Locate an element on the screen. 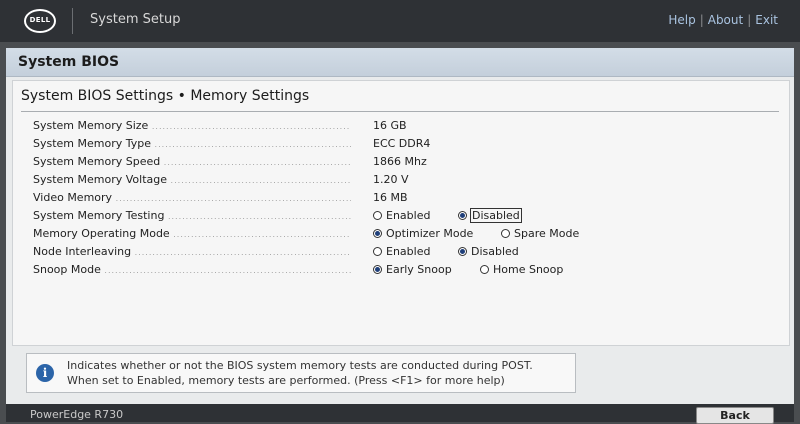 The width and height of the screenshot is (800, 424). setting-value: ECC DDR4 is located at coordinates (402, 143).